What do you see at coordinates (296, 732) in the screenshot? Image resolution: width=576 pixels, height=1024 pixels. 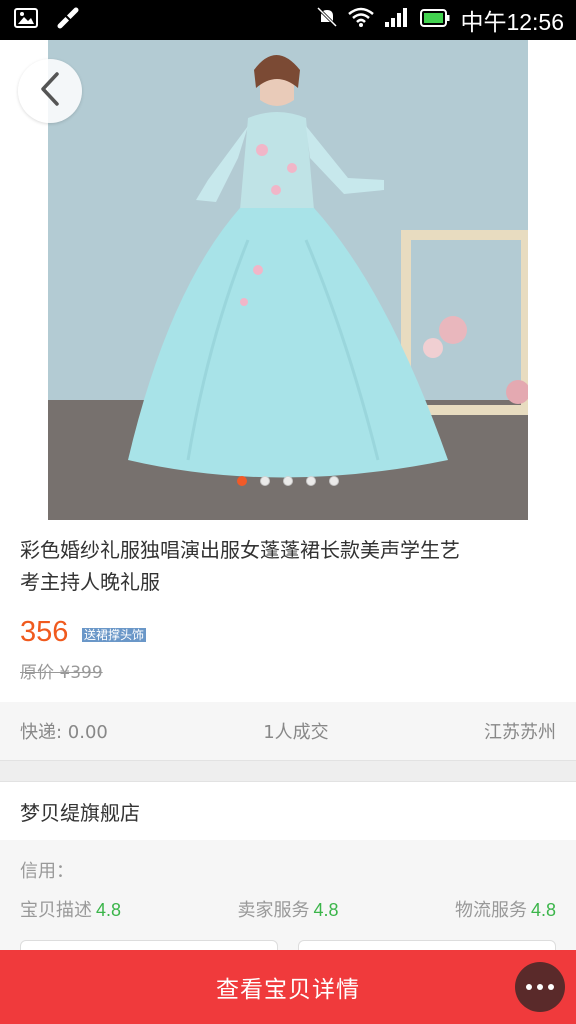 I see `sales-count: 1人成交` at bounding box center [296, 732].